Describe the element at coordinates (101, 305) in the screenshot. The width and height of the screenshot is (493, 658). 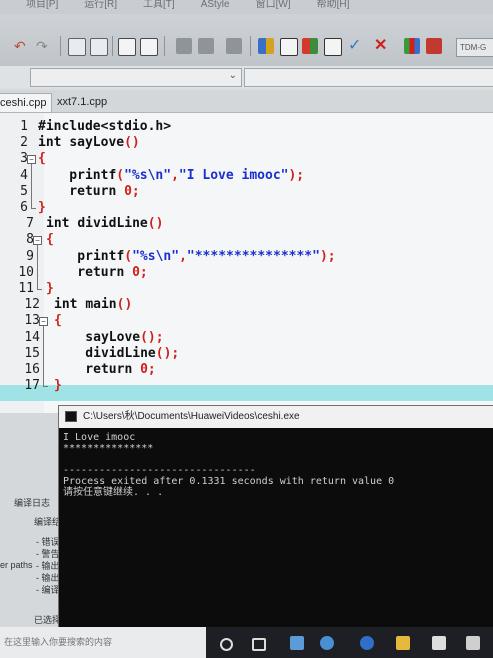
I see `code-token: main` at that location.